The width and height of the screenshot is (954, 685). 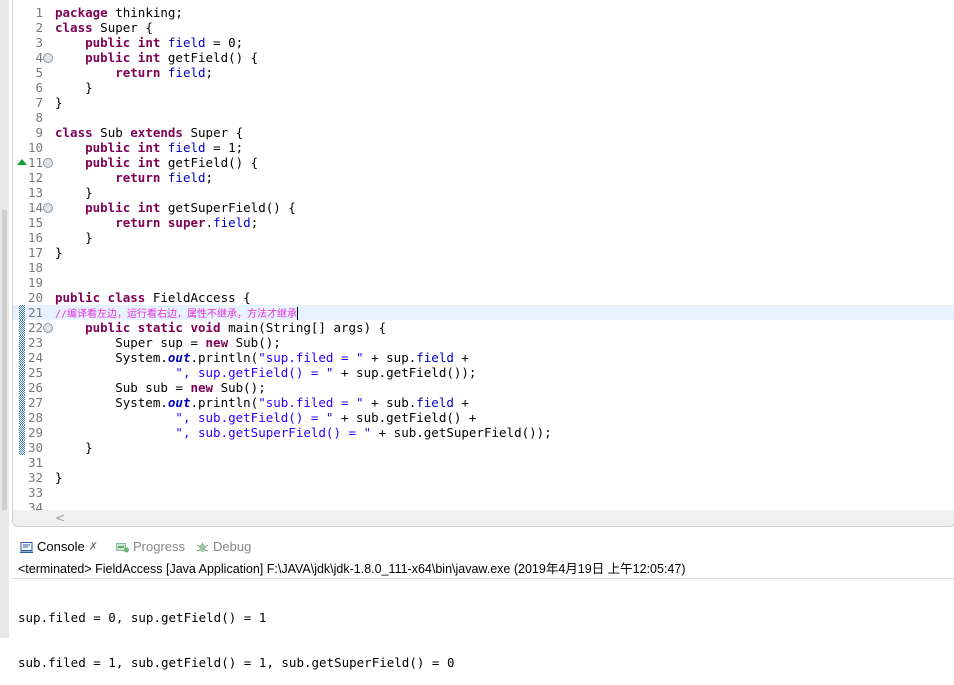 What do you see at coordinates (483, 162) in the screenshot?
I see `code-line: 11 public int getField() {` at bounding box center [483, 162].